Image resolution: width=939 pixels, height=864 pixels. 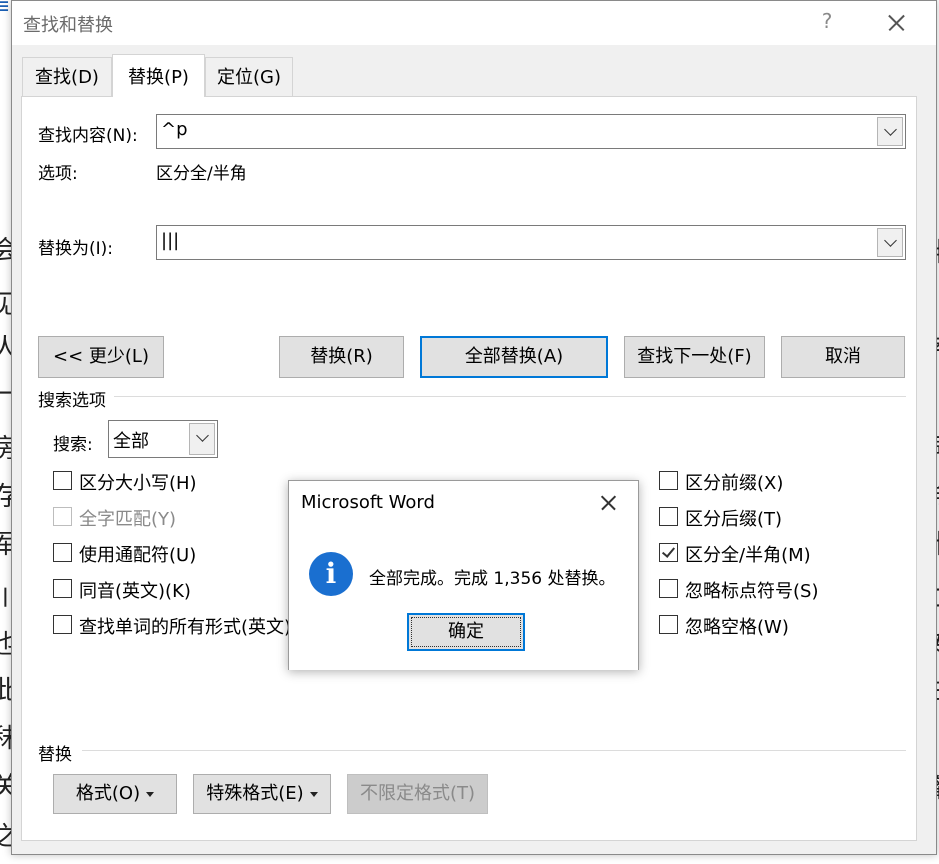 I want to click on replace-button: 替换(R), so click(x=341, y=357).